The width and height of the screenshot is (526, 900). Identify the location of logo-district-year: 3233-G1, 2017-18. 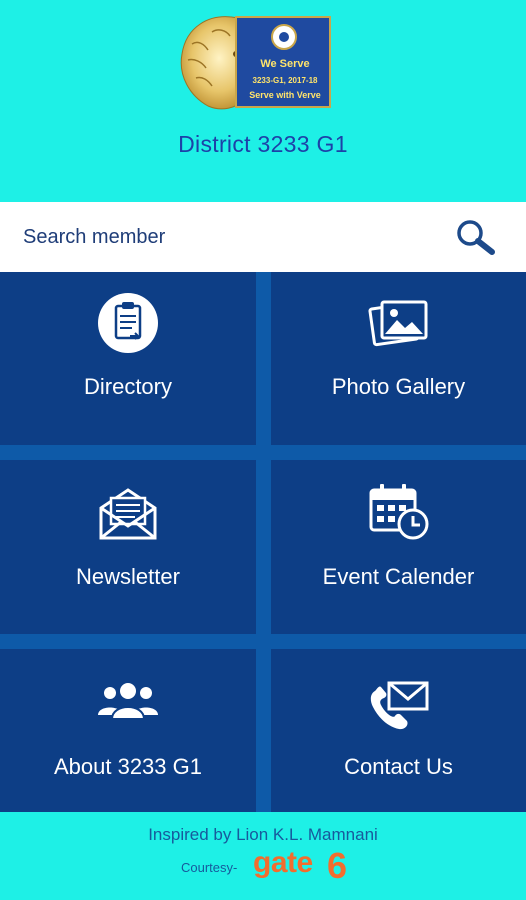
(285, 80).